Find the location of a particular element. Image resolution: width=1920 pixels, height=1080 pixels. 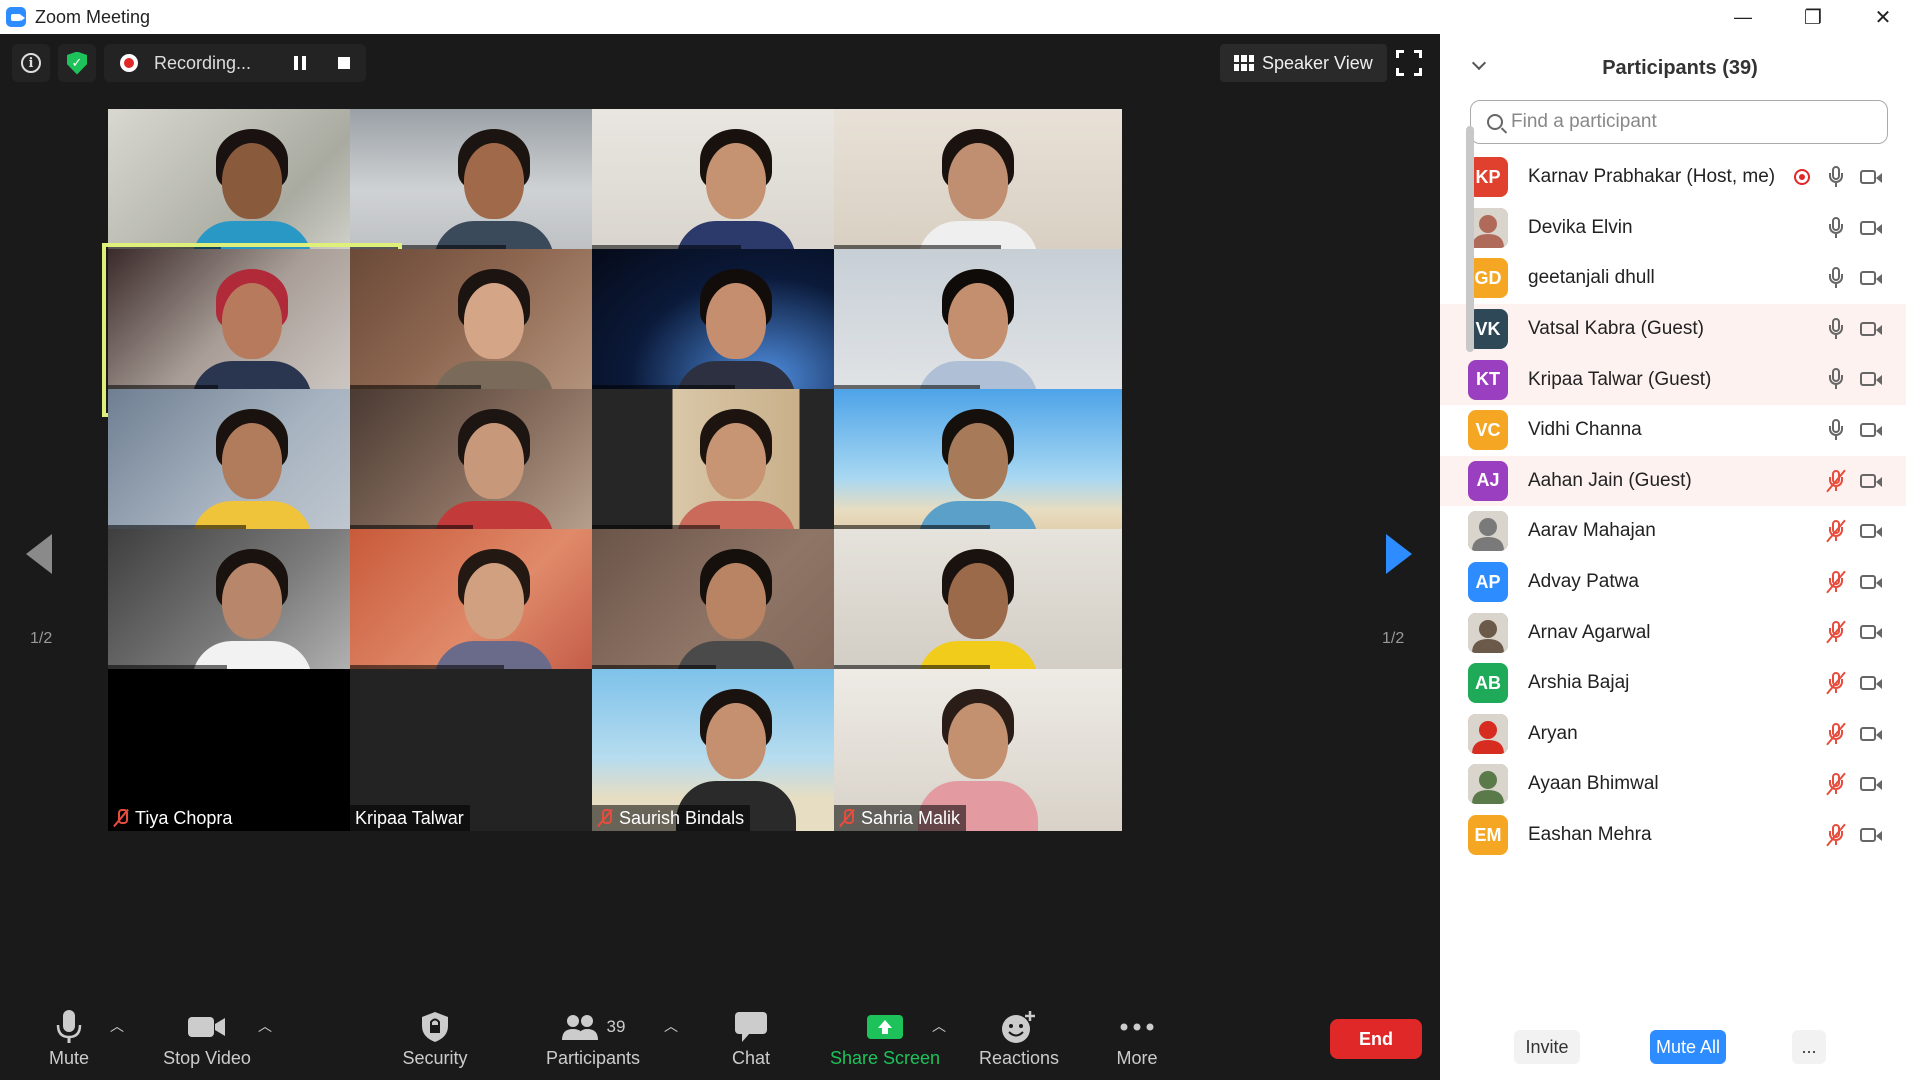

mute-button: Mute is located at coordinates (69, 1038).